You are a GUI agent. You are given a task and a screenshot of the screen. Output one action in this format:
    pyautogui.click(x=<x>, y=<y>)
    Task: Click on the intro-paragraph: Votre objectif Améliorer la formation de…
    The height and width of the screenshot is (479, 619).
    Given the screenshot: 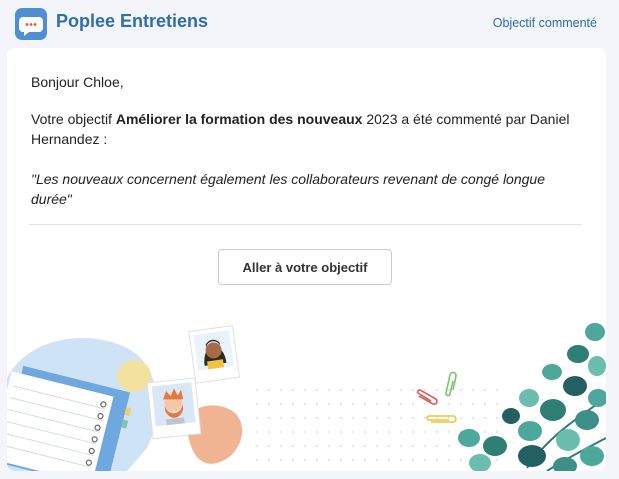 What is the action you would take?
    pyautogui.click(x=301, y=129)
    